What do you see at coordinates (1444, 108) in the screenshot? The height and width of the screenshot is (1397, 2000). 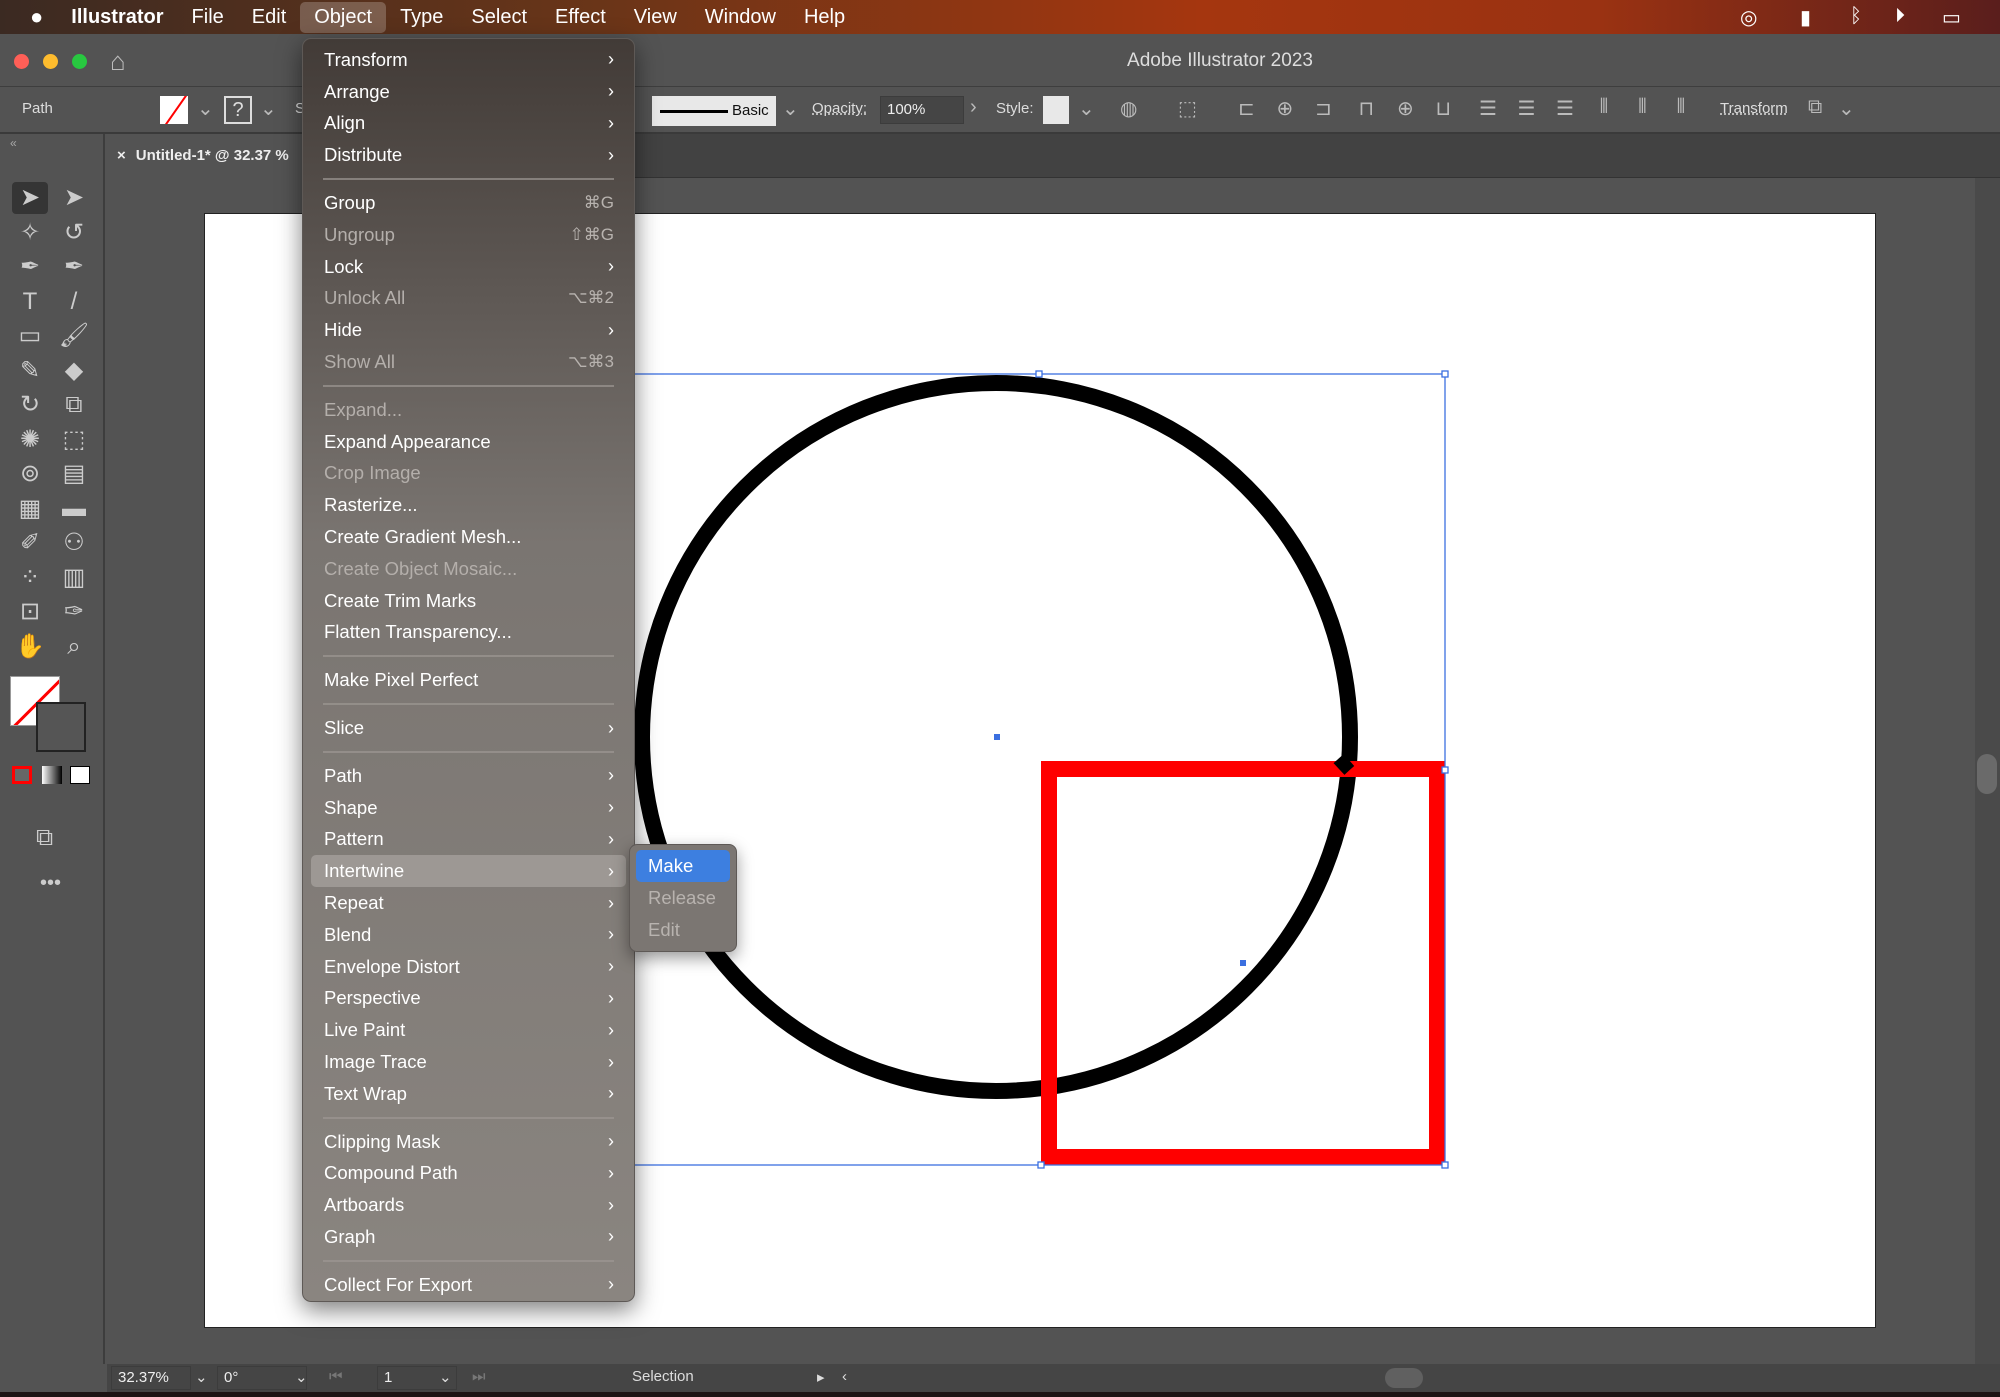 I see `align-bottom-icon: ⊔` at bounding box center [1444, 108].